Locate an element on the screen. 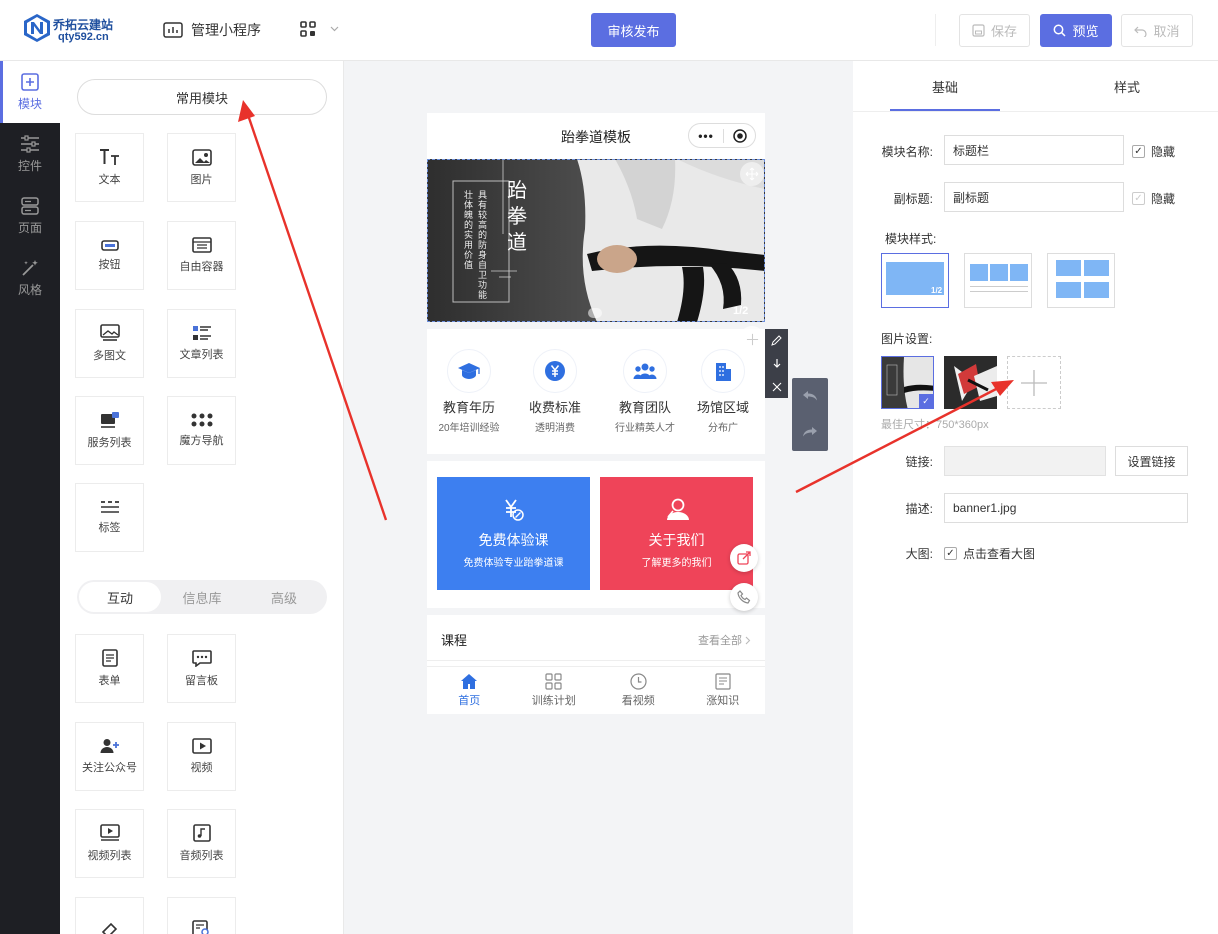  size-hint: 最佳尺寸：750*360px is located at coordinates (935, 425).